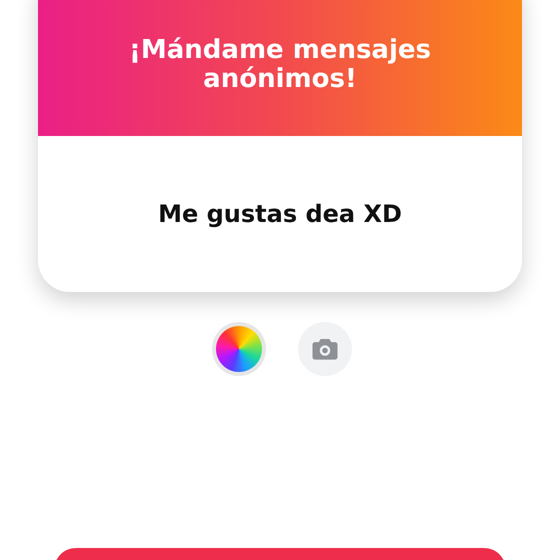 The image size is (560, 560). What do you see at coordinates (280, 214) in the screenshot?
I see `message-text: Me gustas dea XD` at bounding box center [280, 214].